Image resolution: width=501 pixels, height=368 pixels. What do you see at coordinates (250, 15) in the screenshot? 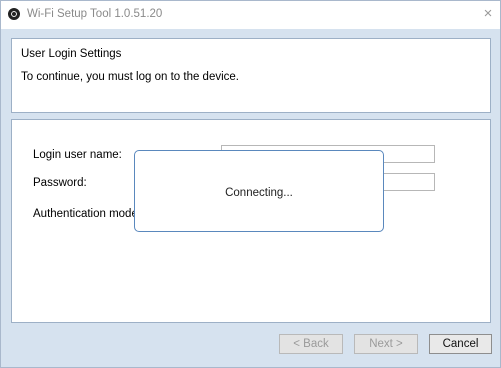
I see `title-bar: Wi-Fi Setup Tool 1.0.51.20 ×` at bounding box center [250, 15].